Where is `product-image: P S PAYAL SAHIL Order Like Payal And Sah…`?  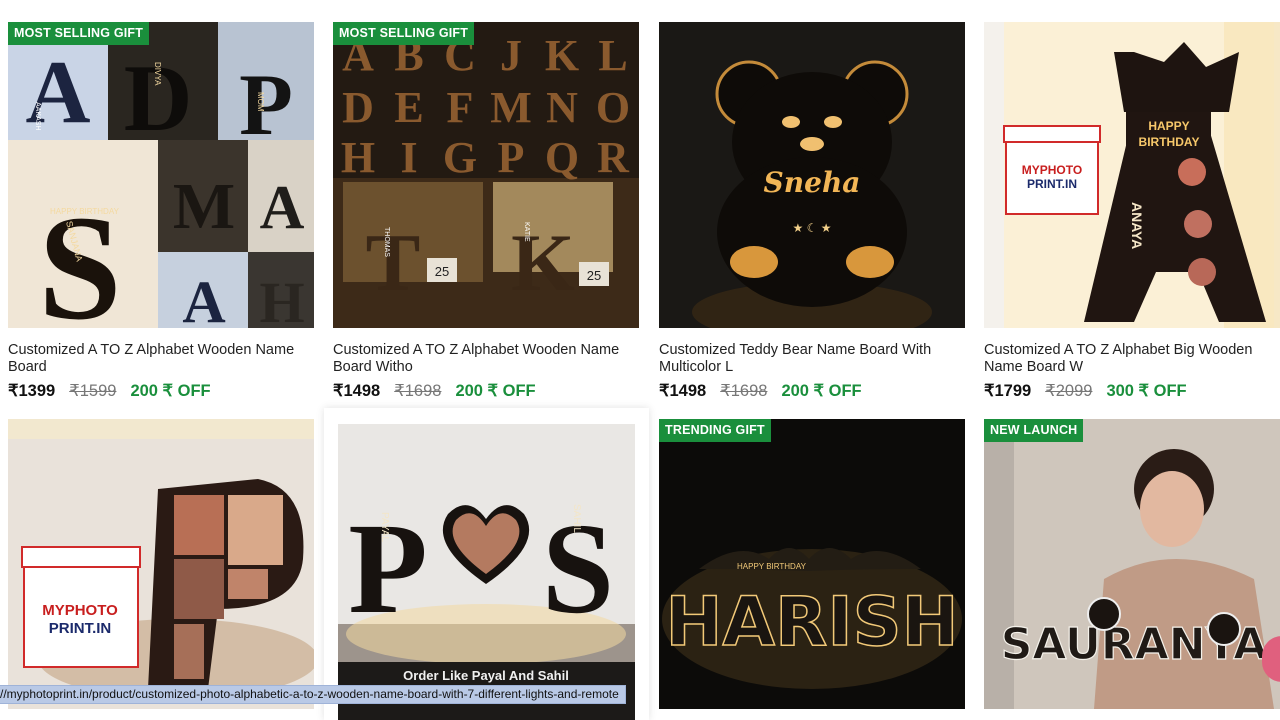
product-image: P S PAYAL SAHIL Order Like Payal And Sah… is located at coordinates (486, 572).